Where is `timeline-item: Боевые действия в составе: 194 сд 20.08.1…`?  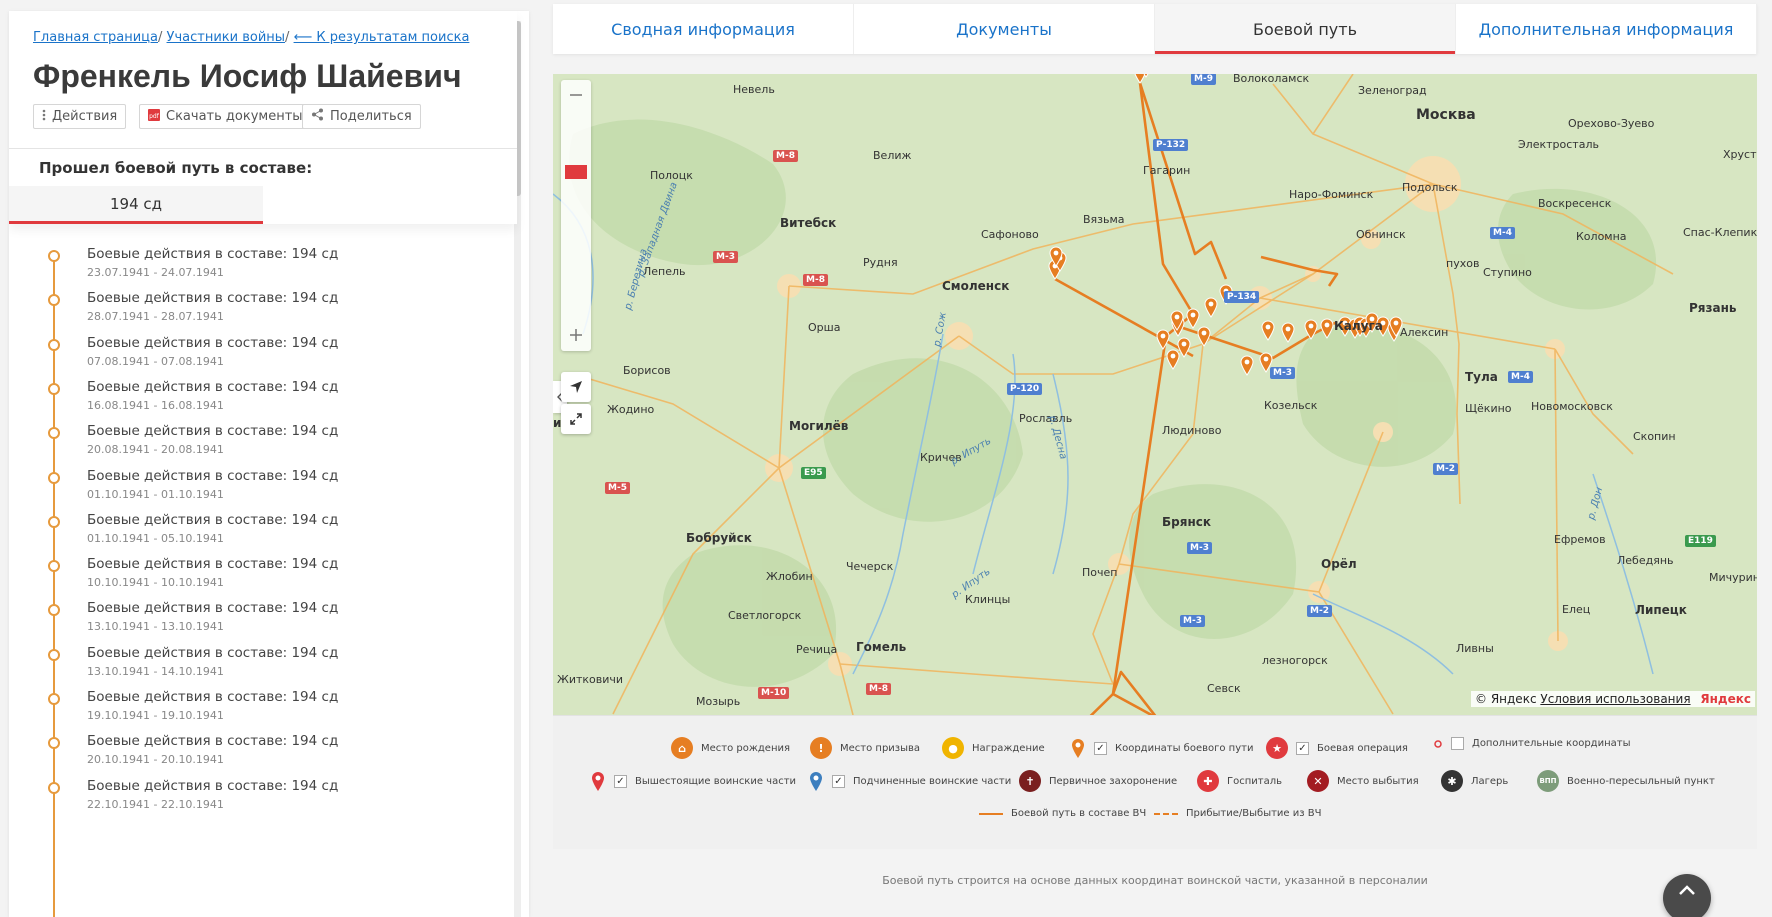
timeline-item: Боевые действия в составе: 194 сд 20.08.1… is located at coordinates (254, 445).